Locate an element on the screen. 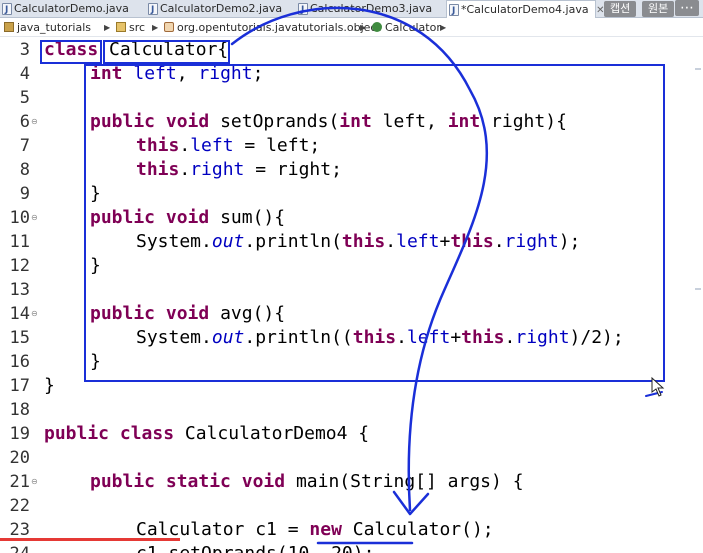  breadcrumb-class: Calculator is located at coordinates (406, 28).